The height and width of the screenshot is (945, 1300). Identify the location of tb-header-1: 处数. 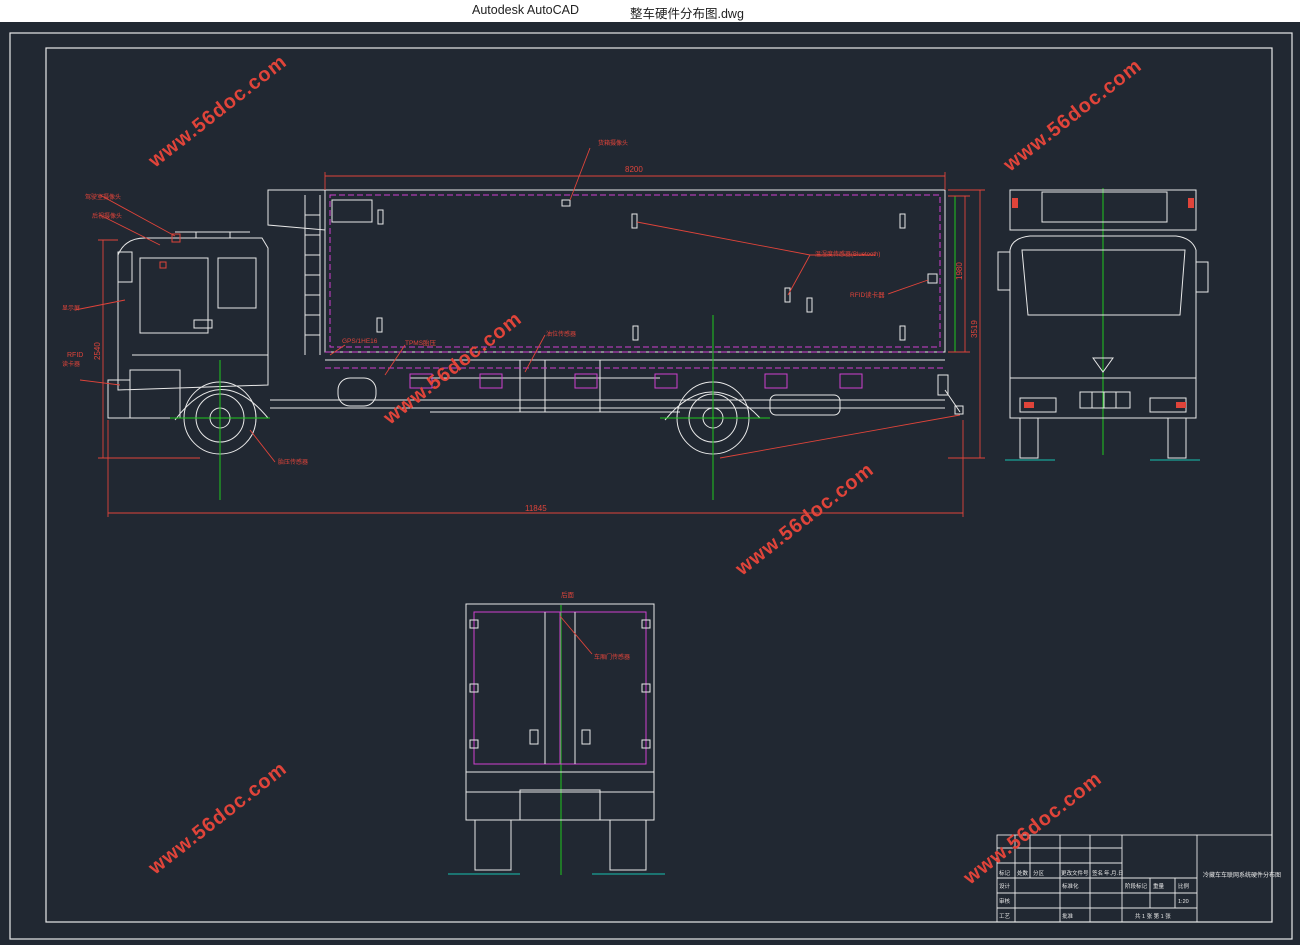
(1023, 873).